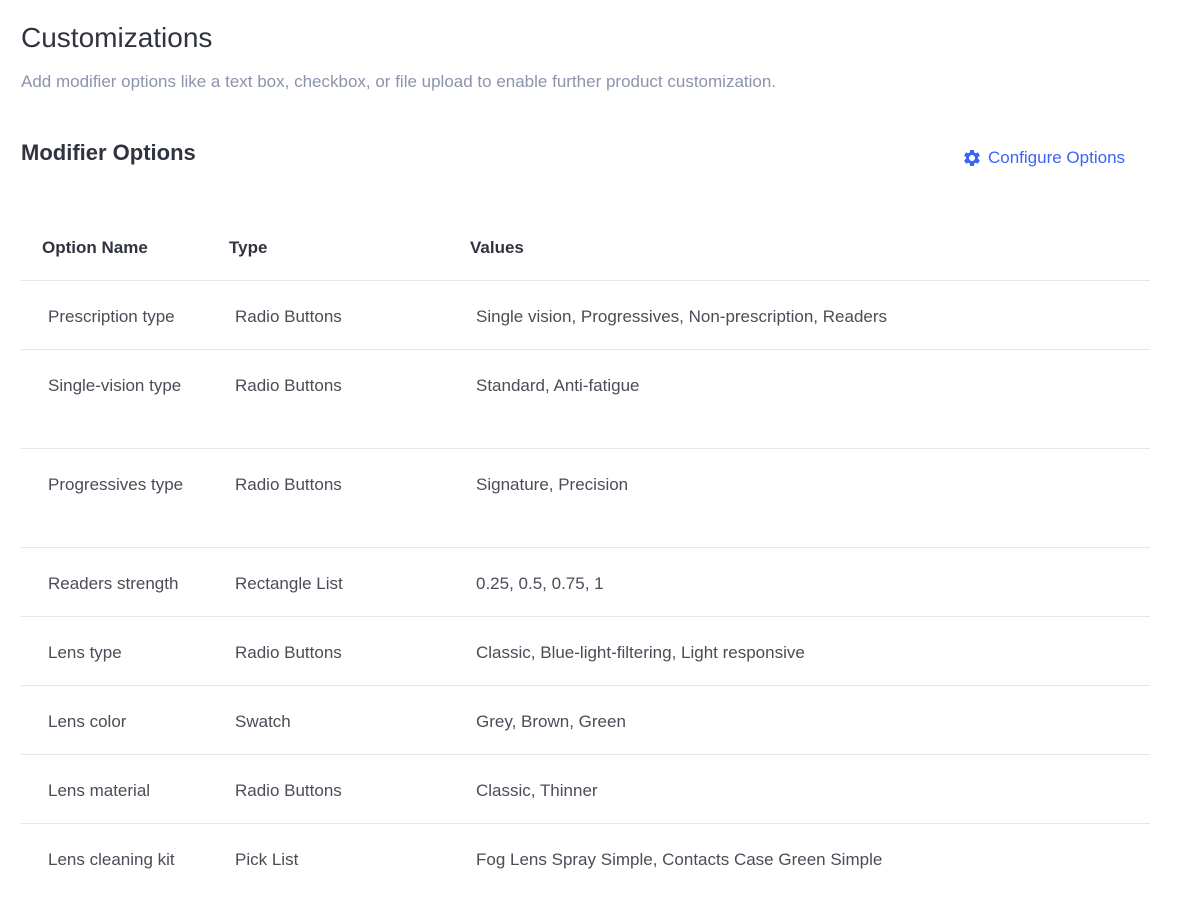 The height and width of the screenshot is (904, 1177). Describe the element at coordinates (99, 790) in the screenshot. I see `option-name-cell: Lens material` at that location.